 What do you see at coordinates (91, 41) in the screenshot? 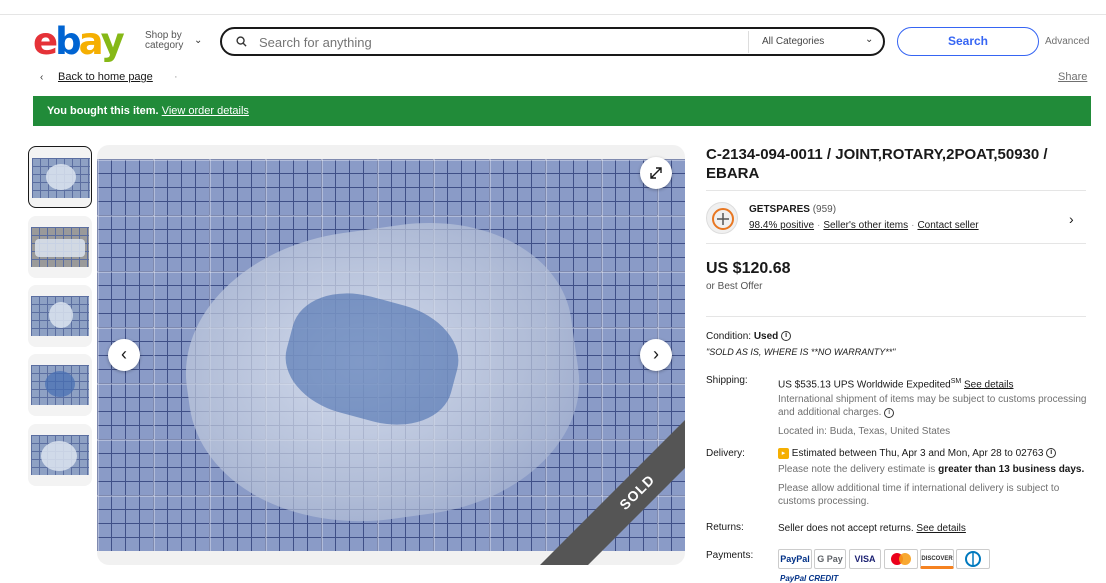
I see `logo-letter-a: a` at bounding box center [91, 41].